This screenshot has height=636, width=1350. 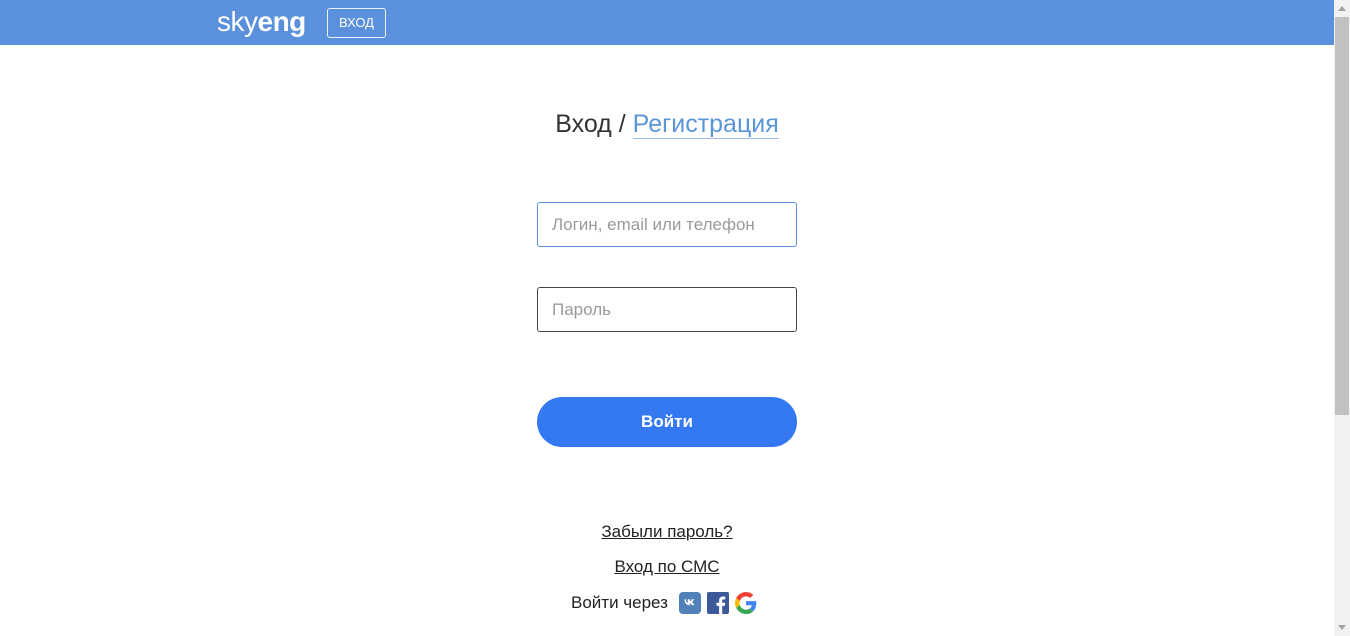 What do you see at coordinates (583, 124) in the screenshot?
I see `title-login: Вход` at bounding box center [583, 124].